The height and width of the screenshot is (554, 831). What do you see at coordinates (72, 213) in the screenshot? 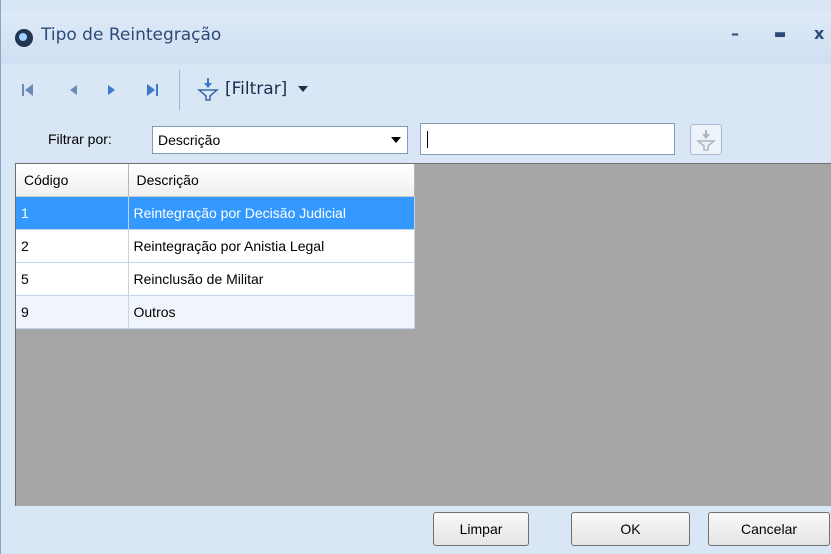
I see `cell-code: 1` at bounding box center [72, 213].